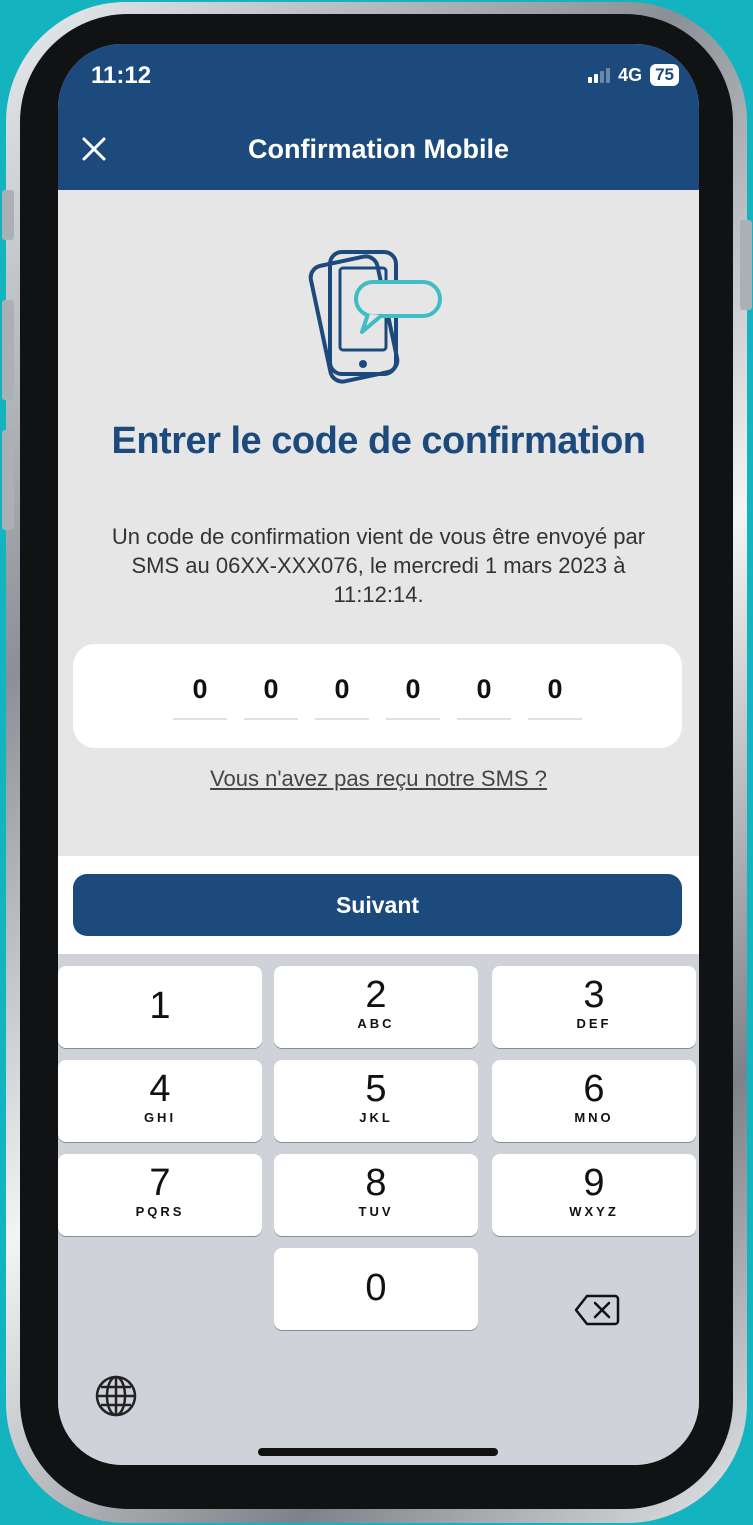  Describe the element at coordinates (664, 75) in the screenshot. I see `battery-icon: 75` at that location.